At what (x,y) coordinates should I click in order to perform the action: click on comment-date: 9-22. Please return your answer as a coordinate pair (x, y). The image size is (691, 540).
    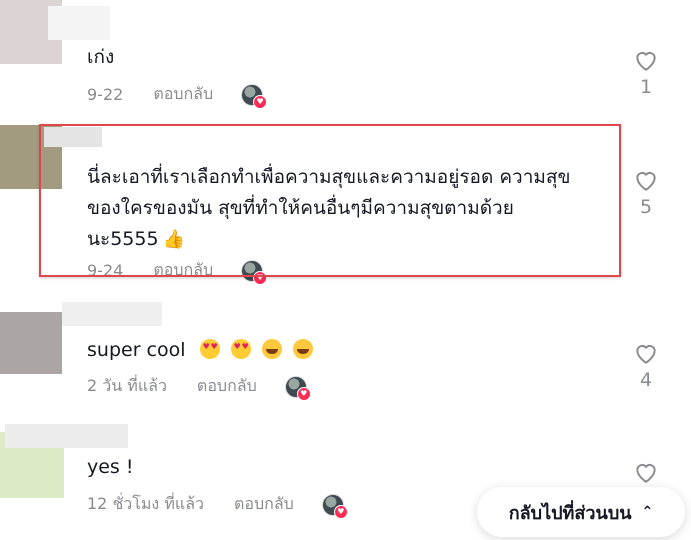
    Looking at the image, I should click on (105, 94).